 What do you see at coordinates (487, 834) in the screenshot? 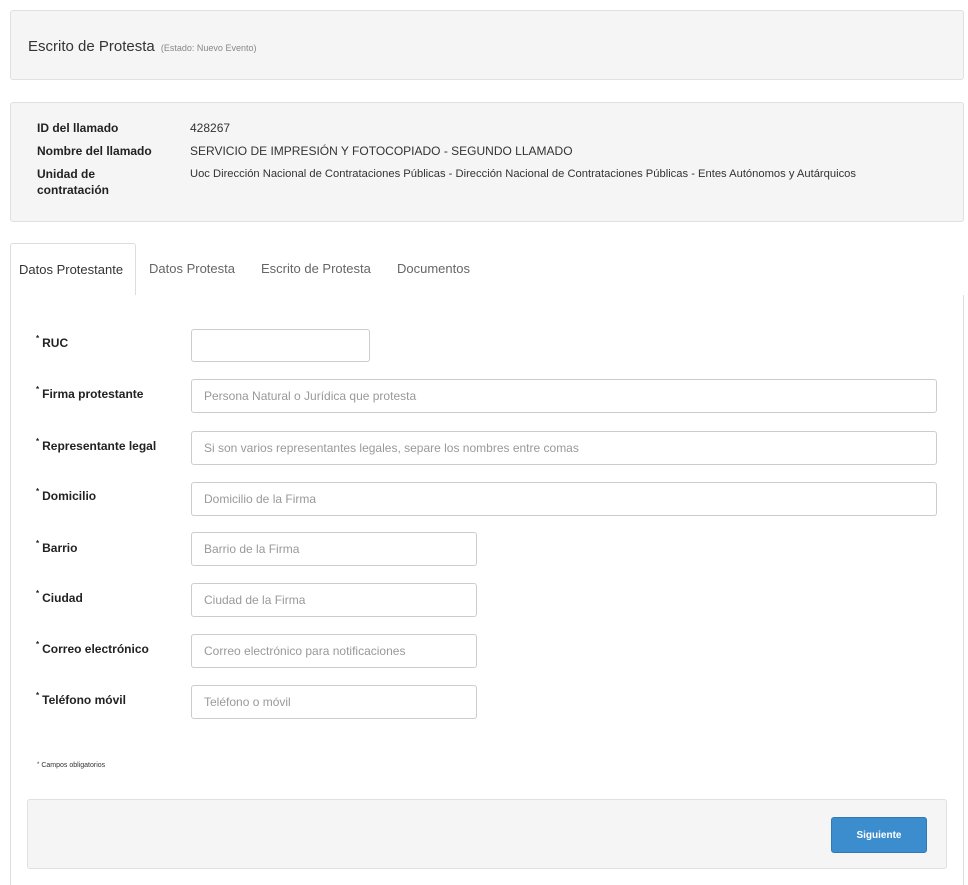
I see `form-footer: Siguiente` at bounding box center [487, 834].